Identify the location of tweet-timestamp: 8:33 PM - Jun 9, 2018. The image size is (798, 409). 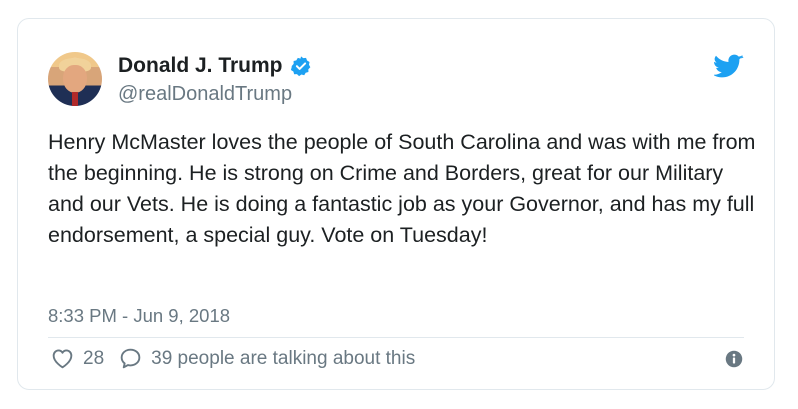
(139, 316).